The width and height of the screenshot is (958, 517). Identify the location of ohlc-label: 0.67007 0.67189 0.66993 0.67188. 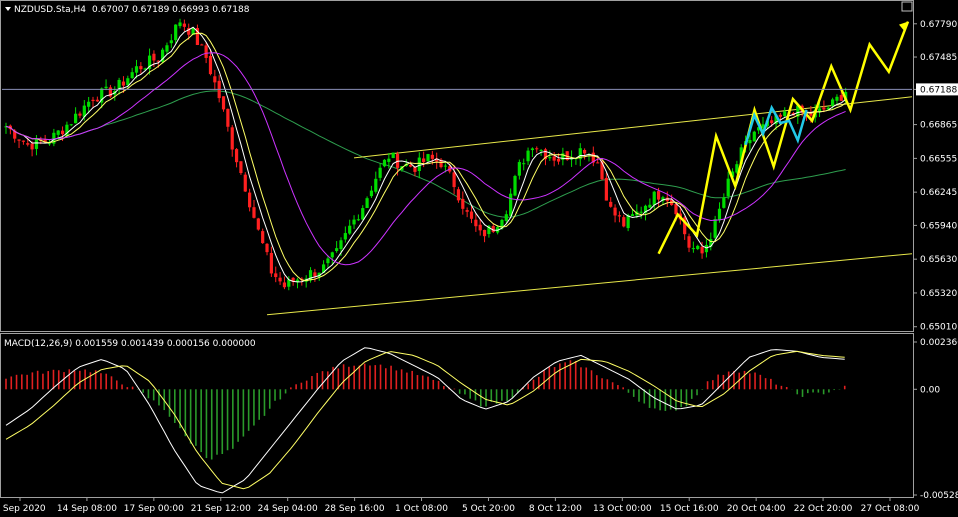
(171, 10).